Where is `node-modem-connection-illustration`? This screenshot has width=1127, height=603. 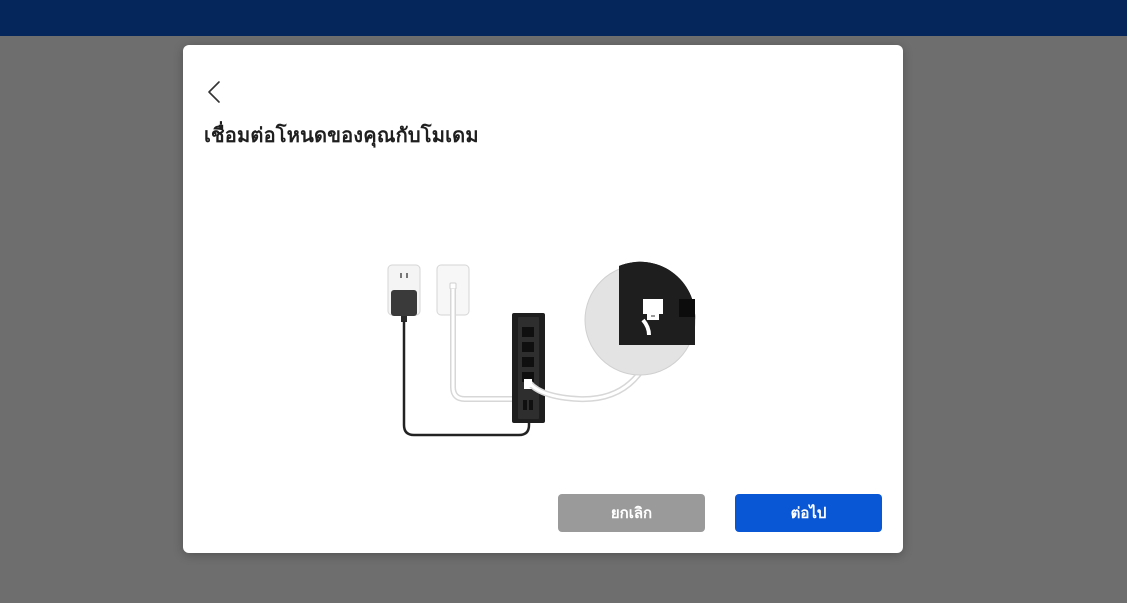
node-modem-connection-illustration is located at coordinates (541, 349).